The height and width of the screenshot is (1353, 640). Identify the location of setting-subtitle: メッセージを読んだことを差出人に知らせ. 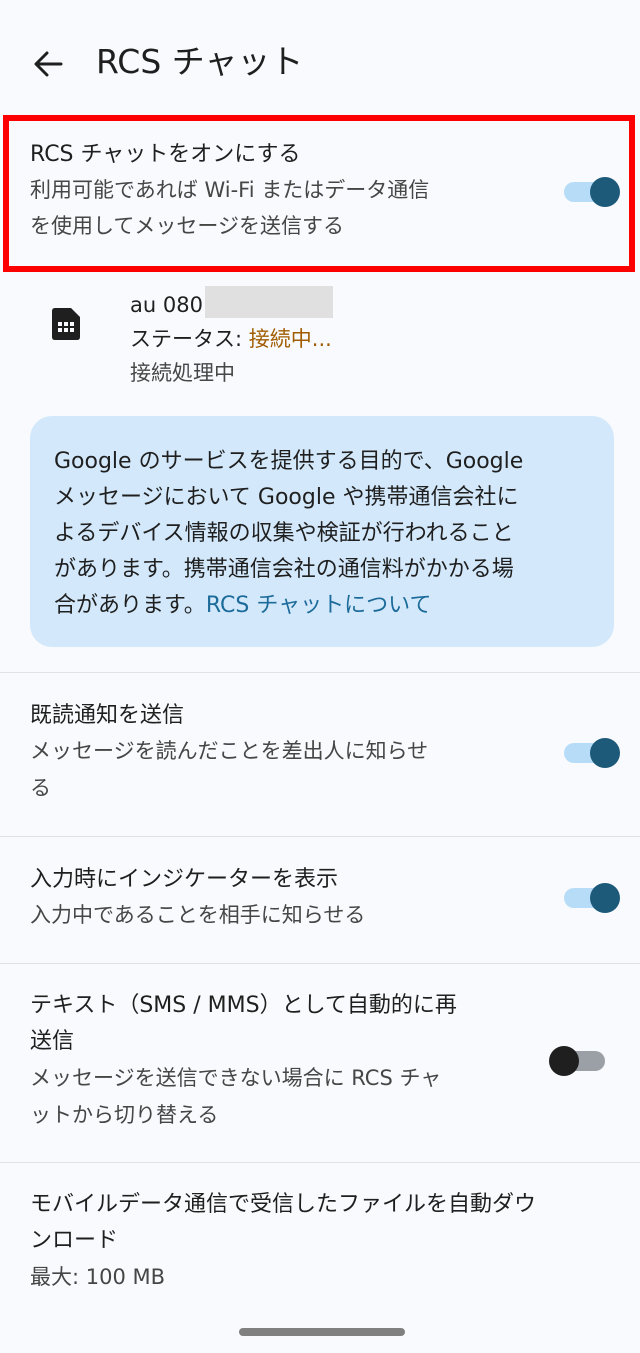
(229, 751).